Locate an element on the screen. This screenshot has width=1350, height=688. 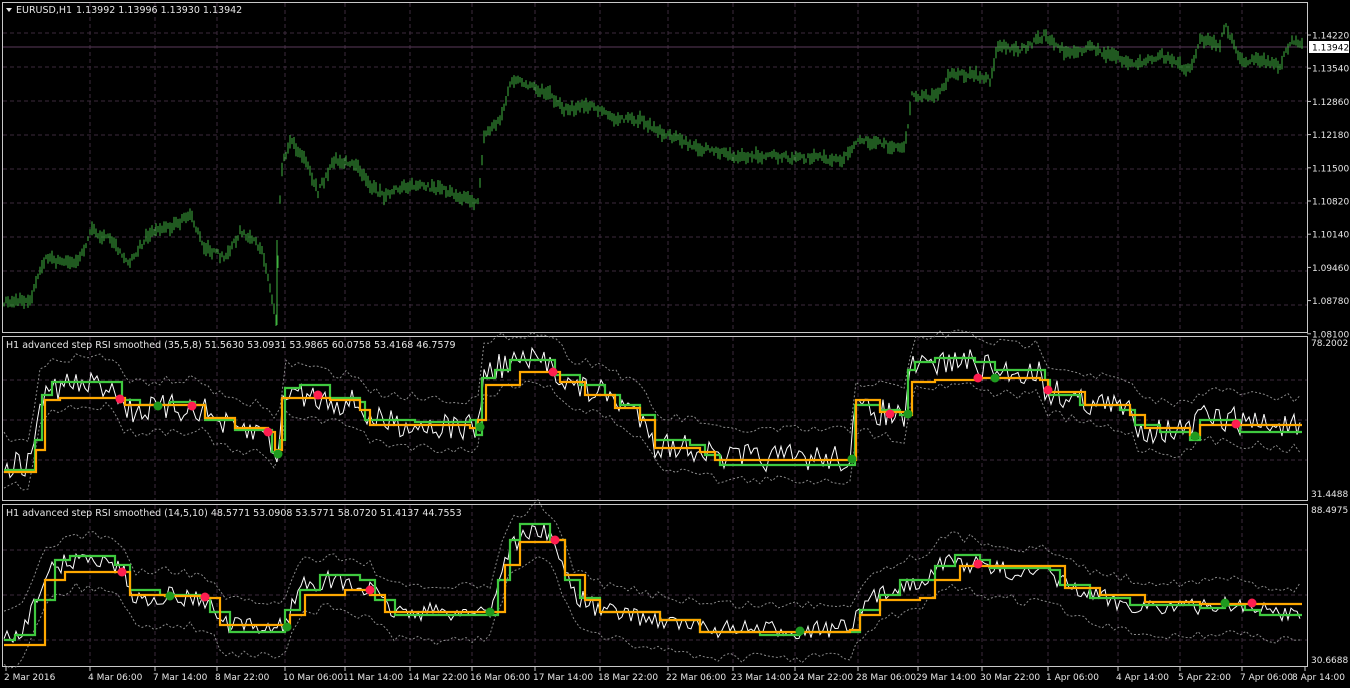
price-tick-label: 1.10820 is located at coordinates (1330, 203).